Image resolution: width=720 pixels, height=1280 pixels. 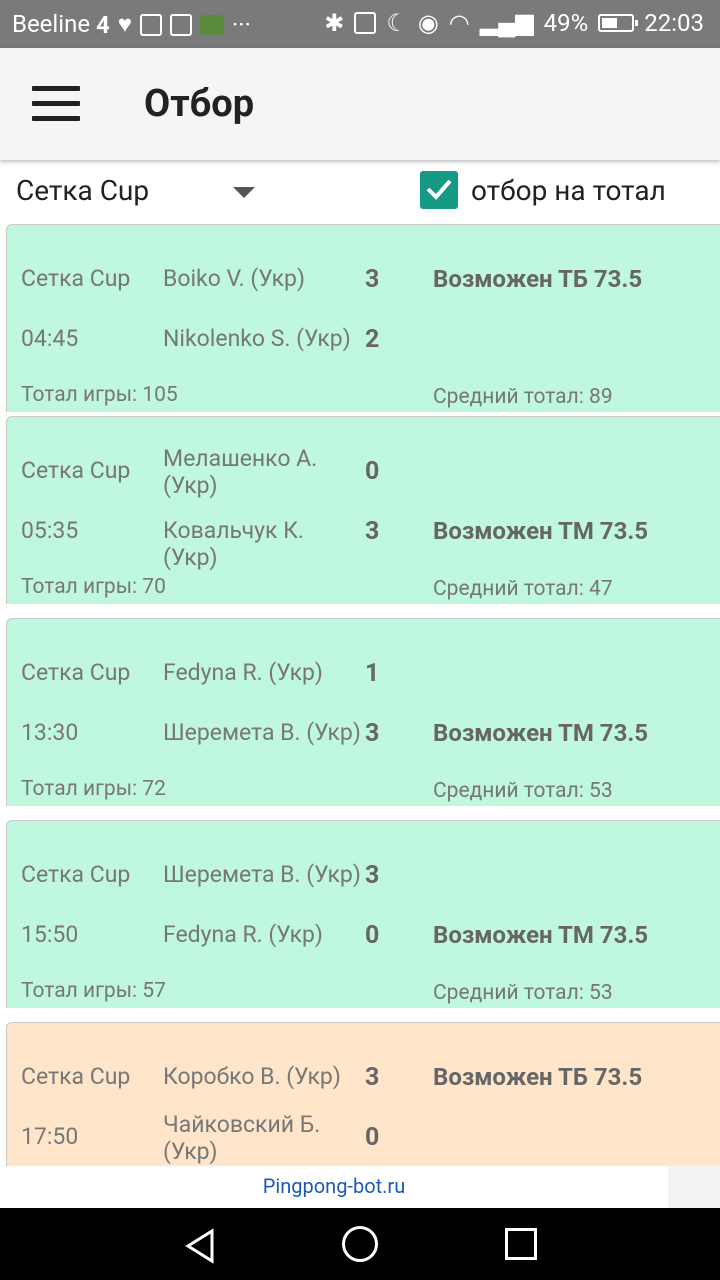 What do you see at coordinates (459, 22) in the screenshot?
I see `wifi-icon: ◠` at bounding box center [459, 22].